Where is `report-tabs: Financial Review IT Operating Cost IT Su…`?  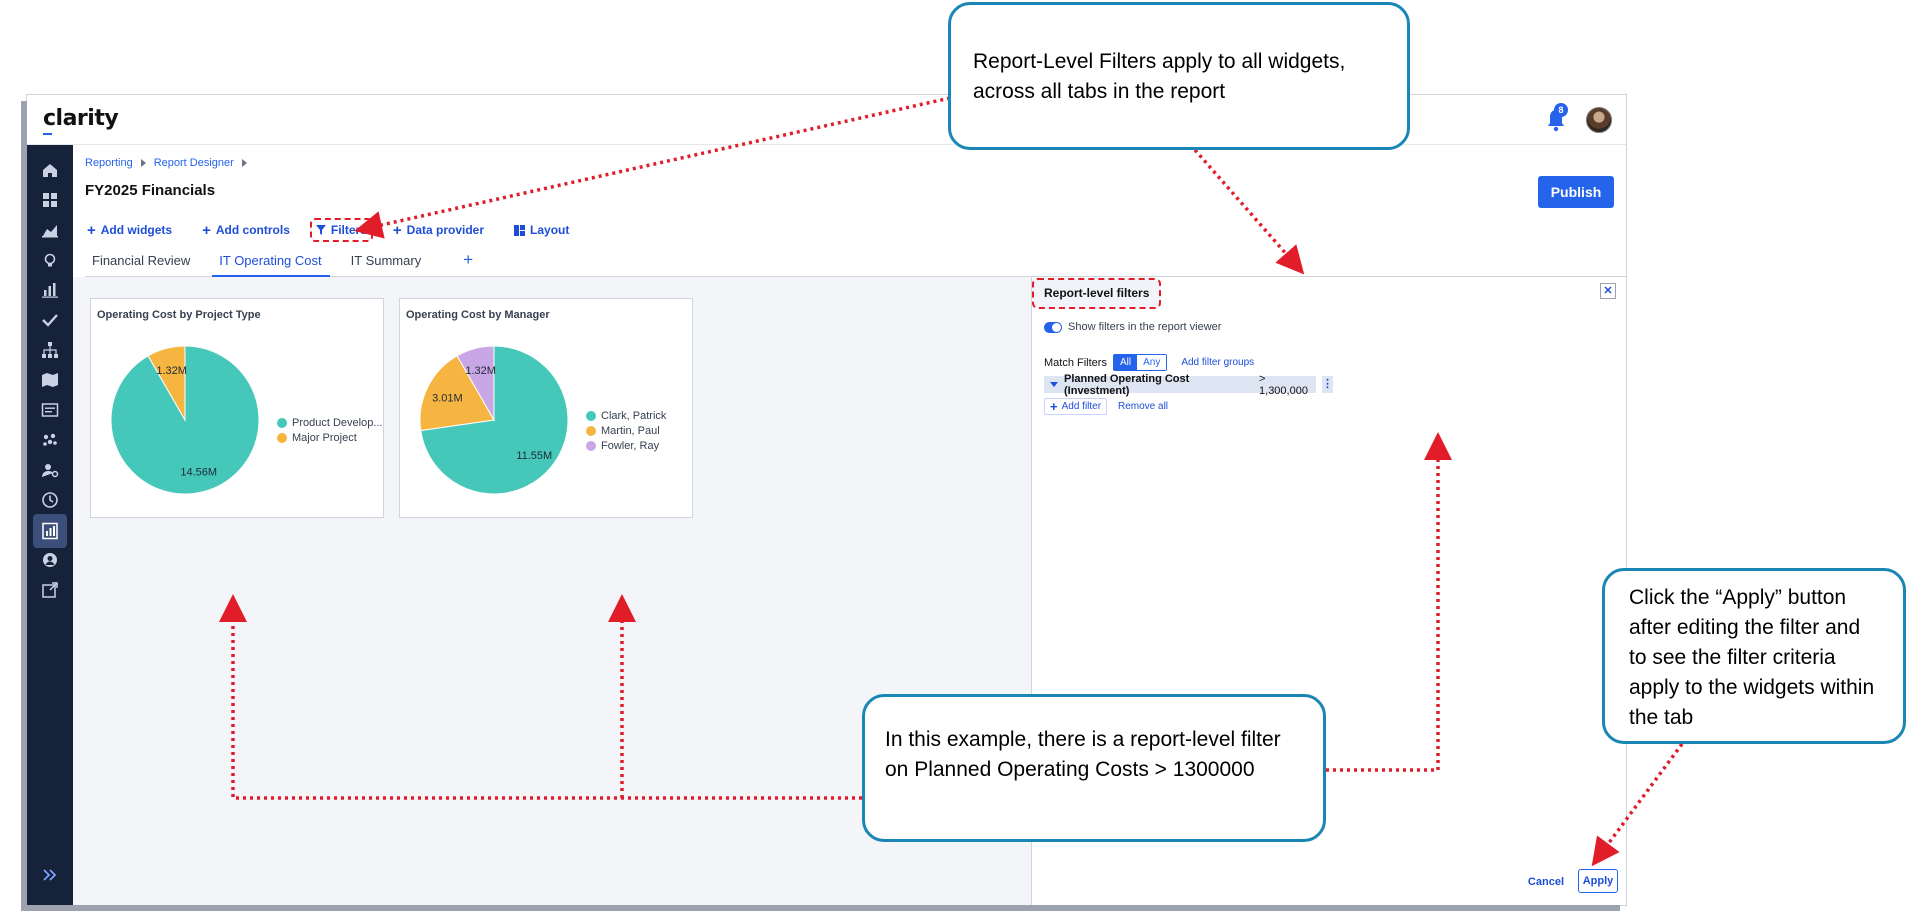
report-tabs: Financial Review IT Operating Cost IT Su… is located at coordinates (855, 262).